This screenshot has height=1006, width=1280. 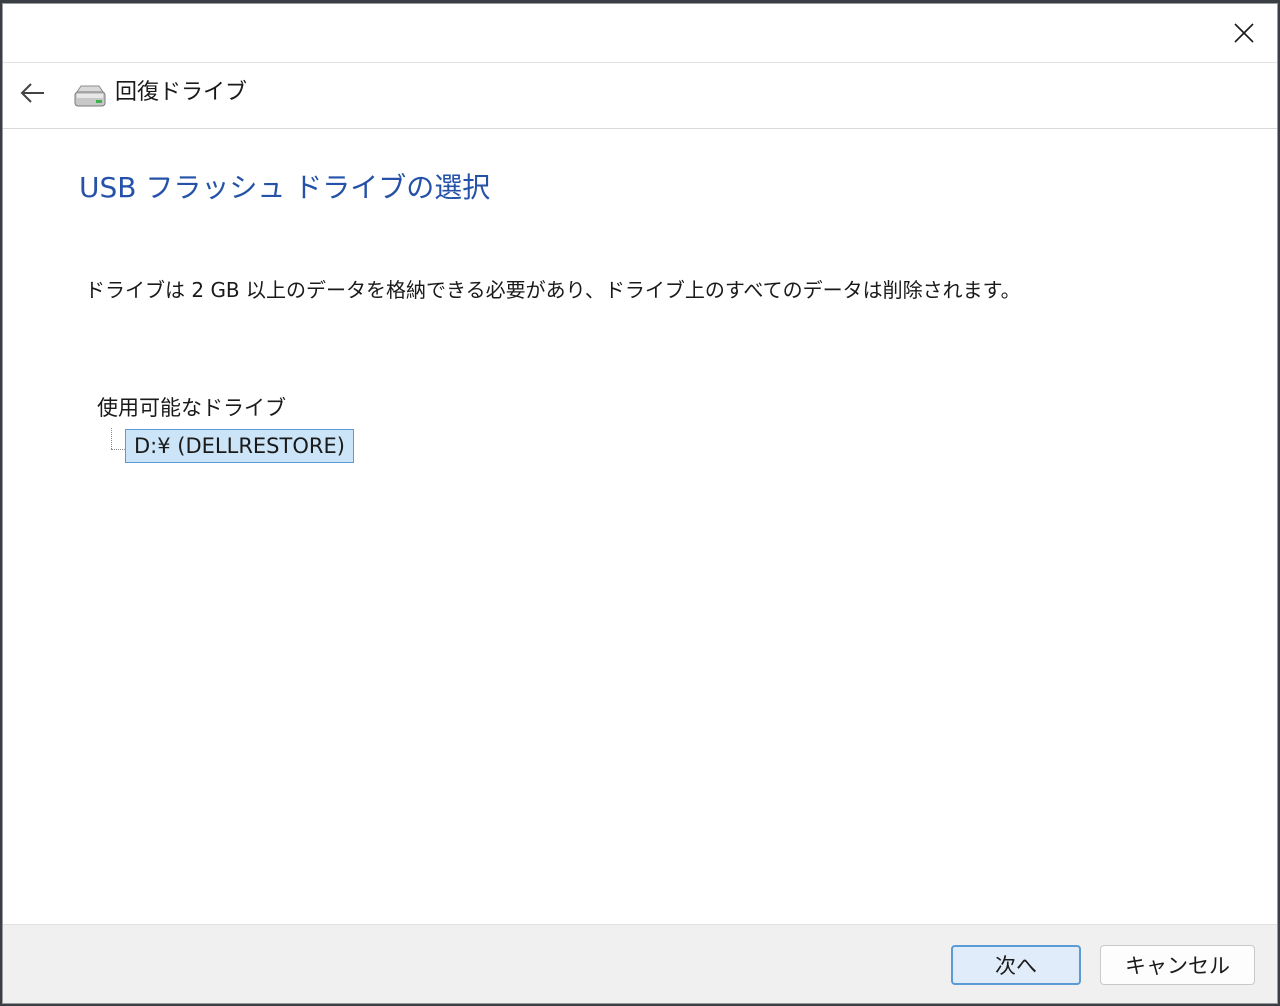 I want to click on cancel-button: キャンセル, so click(x=1177, y=965).